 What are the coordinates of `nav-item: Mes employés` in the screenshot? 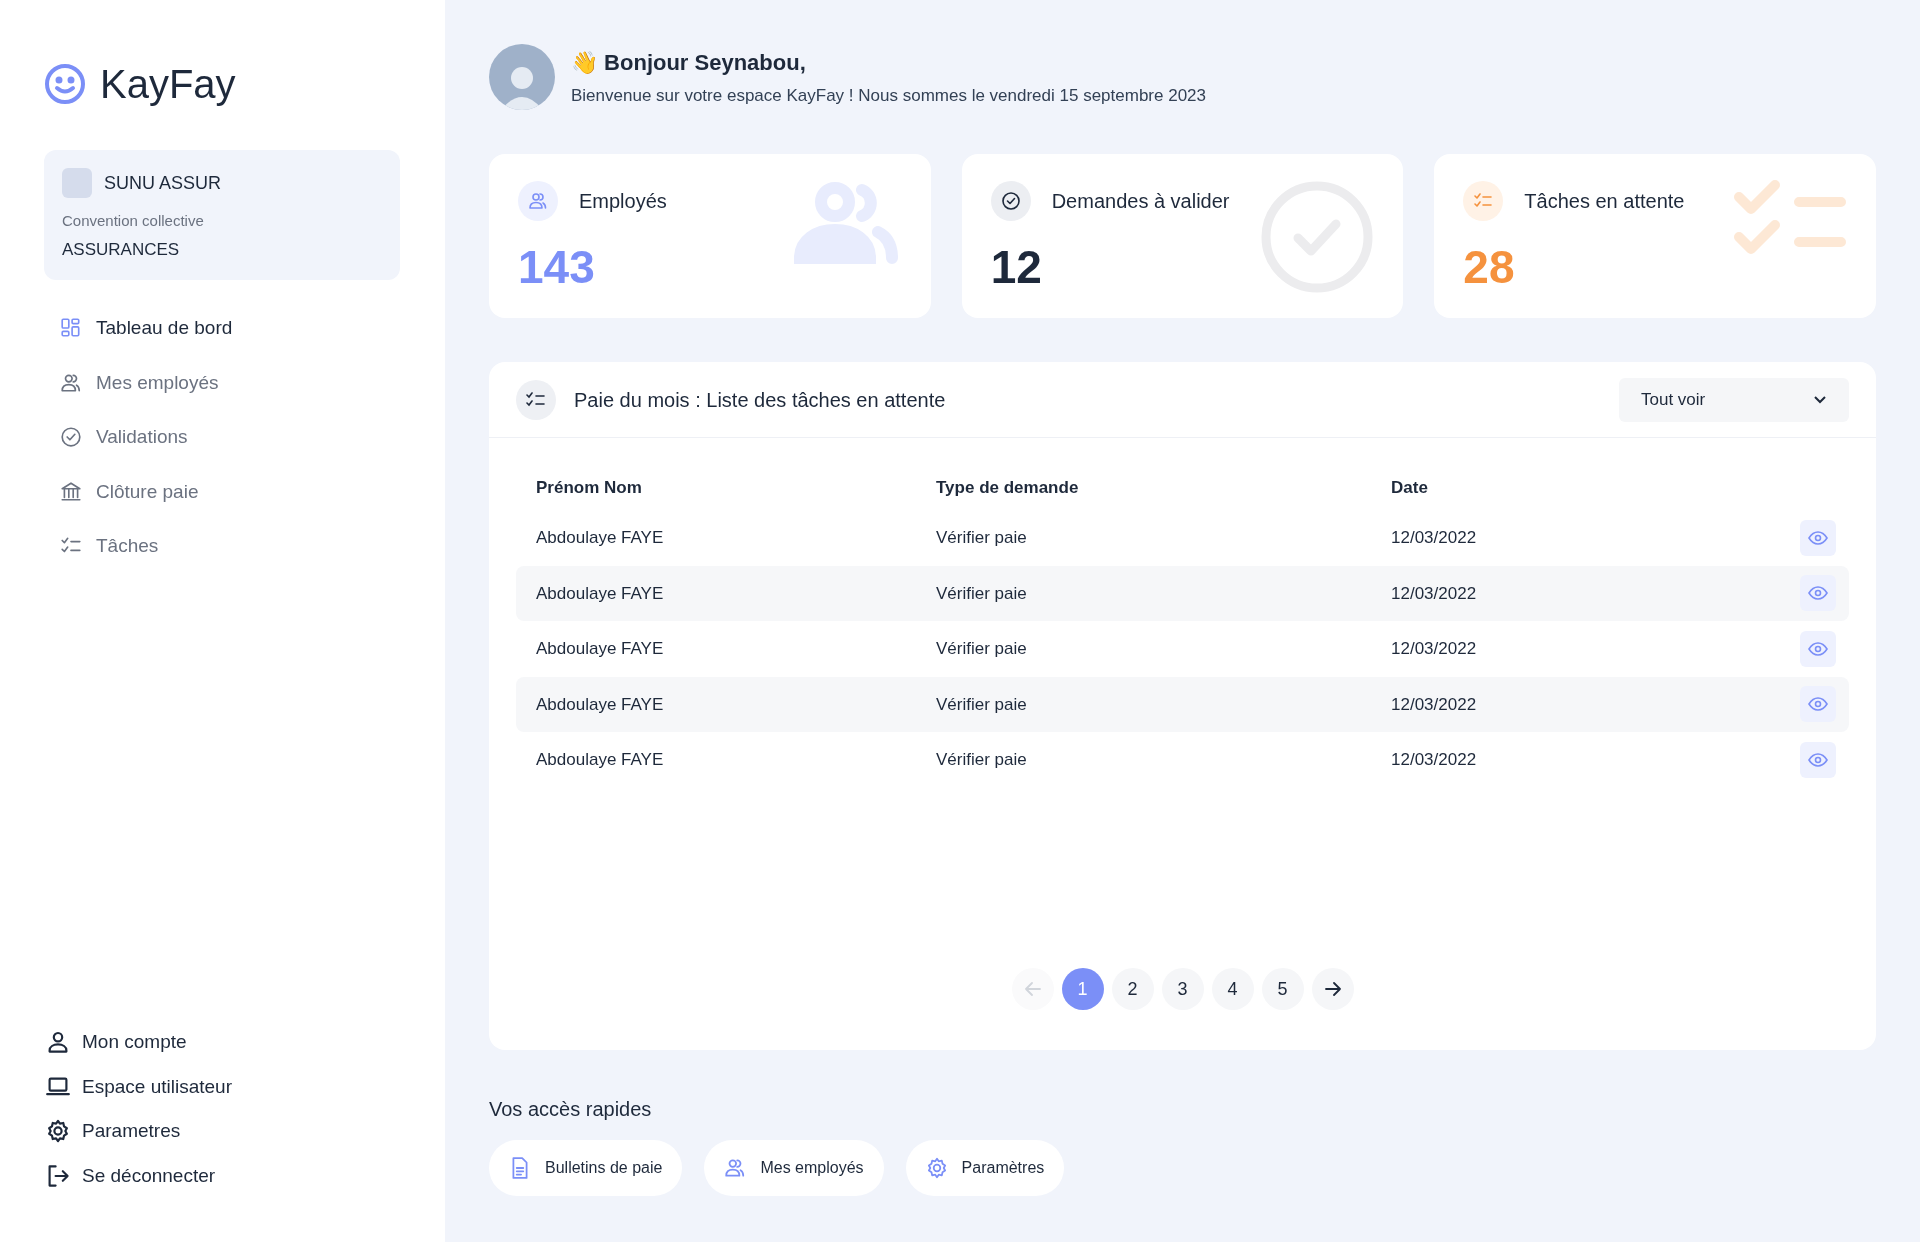 It's located at (230, 382).